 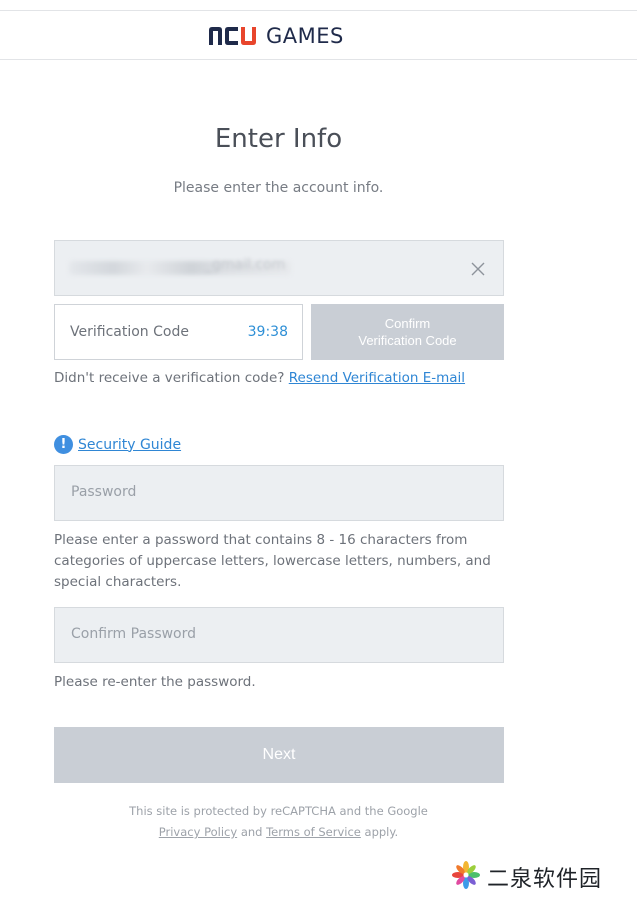 I want to click on resend-verification-link: Resend Verification E-mail, so click(x=377, y=378).